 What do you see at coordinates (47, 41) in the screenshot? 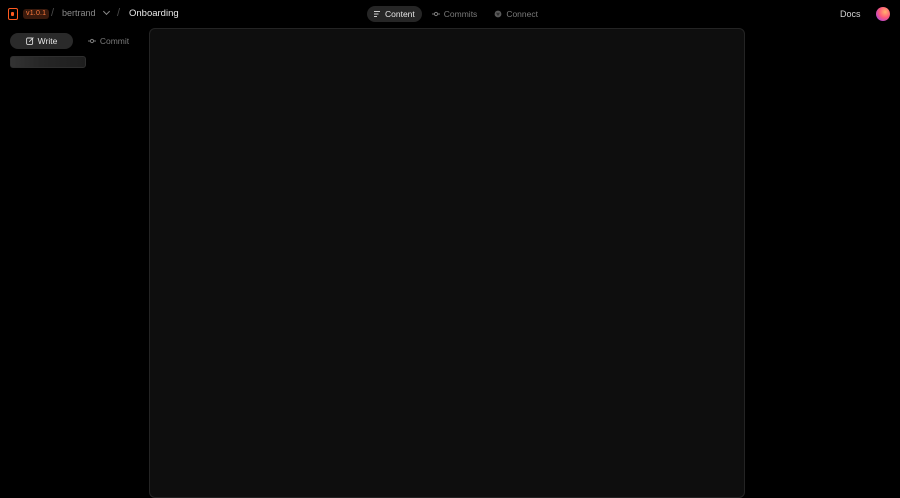
I see `mode-label: Write` at bounding box center [47, 41].